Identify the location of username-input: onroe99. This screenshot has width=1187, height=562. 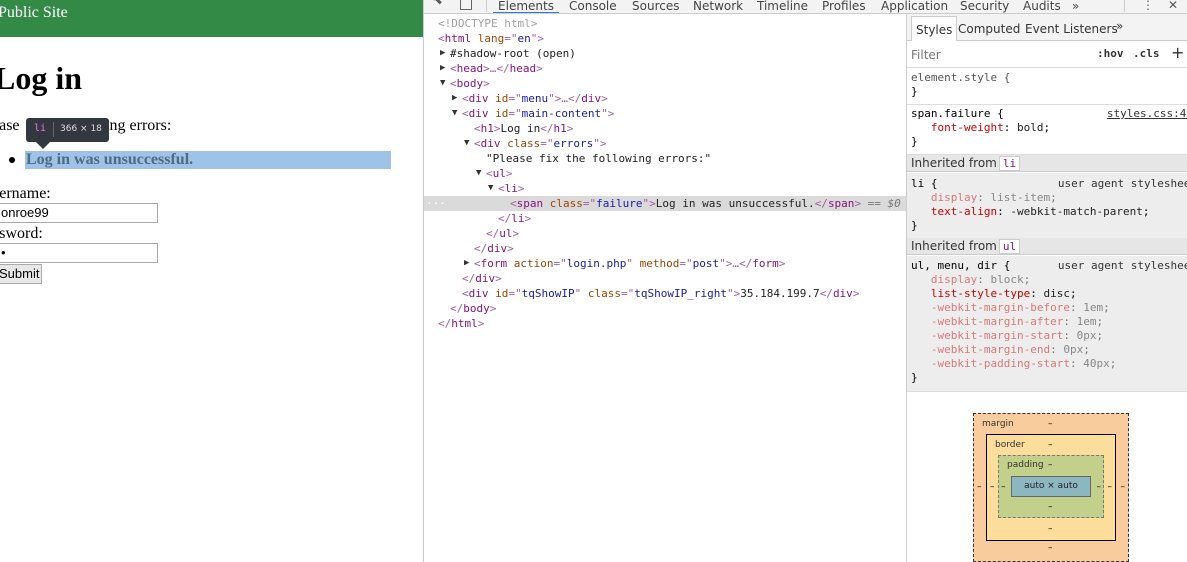
(79, 213).